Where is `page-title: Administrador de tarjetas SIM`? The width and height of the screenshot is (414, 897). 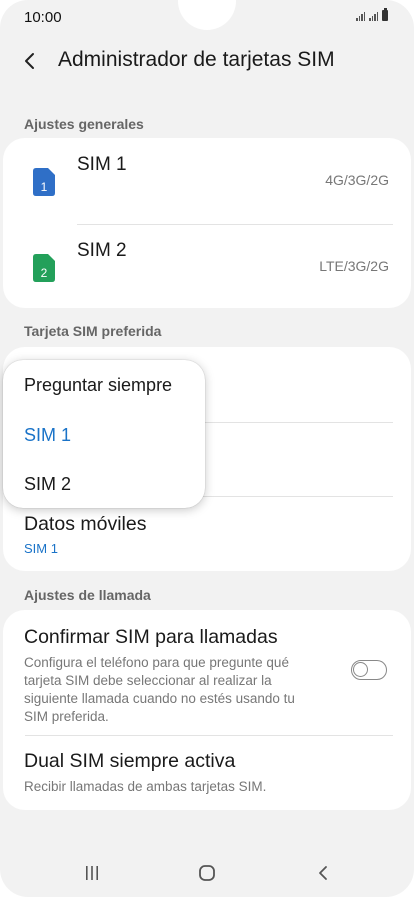
page-title: Administrador de tarjetas SIM is located at coordinates (196, 59).